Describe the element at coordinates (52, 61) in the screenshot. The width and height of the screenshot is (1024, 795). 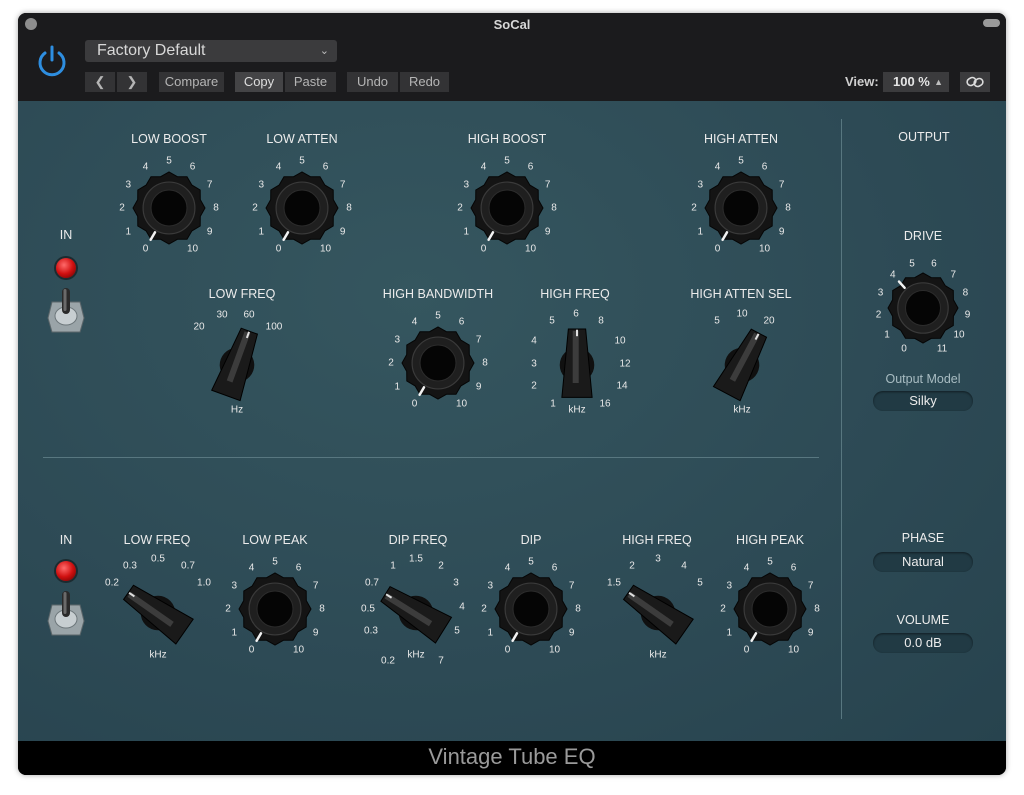
I see `power-icon` at that location.